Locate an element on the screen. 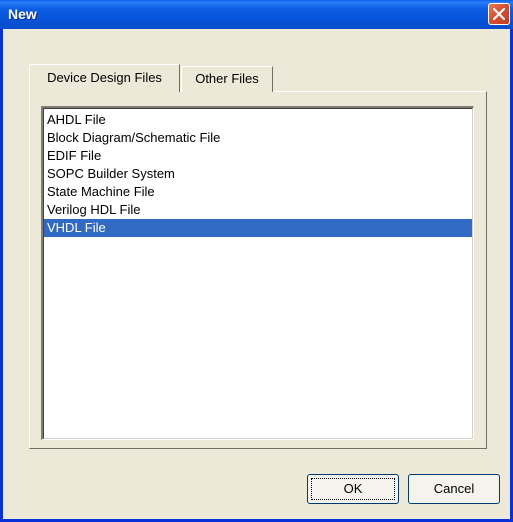 The width and height of the screenshot is (513, 522). ok-button: OK is located at coordinates (353, 489).